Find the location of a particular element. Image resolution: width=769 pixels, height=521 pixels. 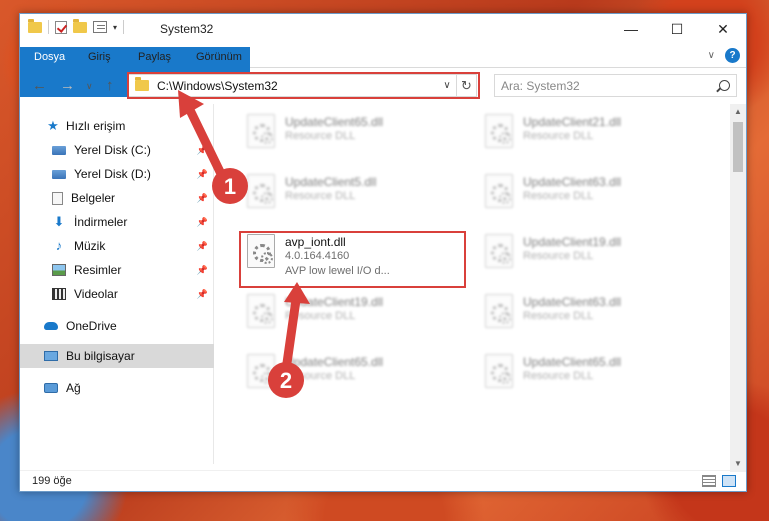

star-icon: ★ is located at coordinates (53, 125).